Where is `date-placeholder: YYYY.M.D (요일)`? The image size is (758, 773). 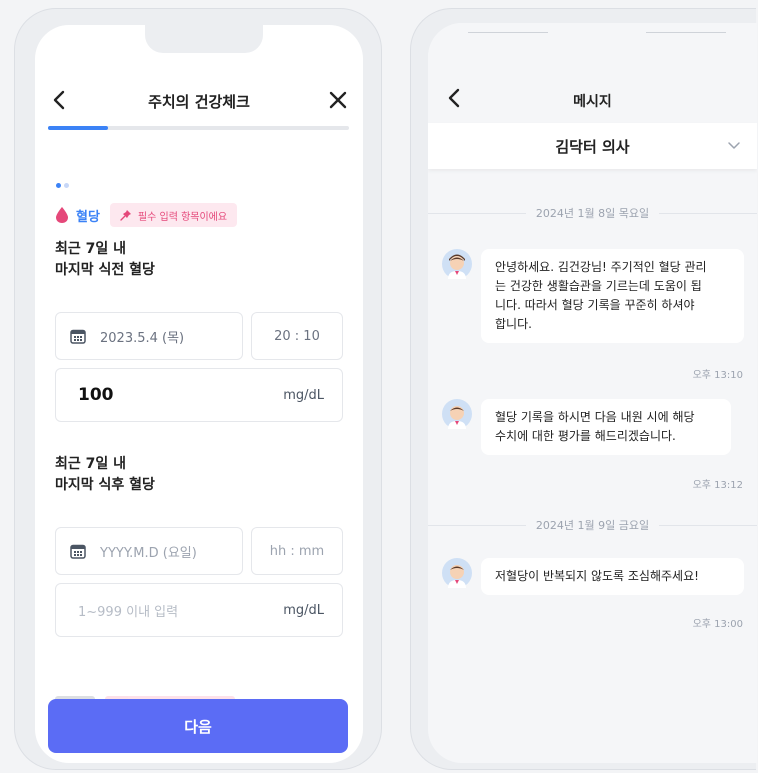
date-placeholder: YYYY.M.D (요일) is located at coordinates (148, 553).